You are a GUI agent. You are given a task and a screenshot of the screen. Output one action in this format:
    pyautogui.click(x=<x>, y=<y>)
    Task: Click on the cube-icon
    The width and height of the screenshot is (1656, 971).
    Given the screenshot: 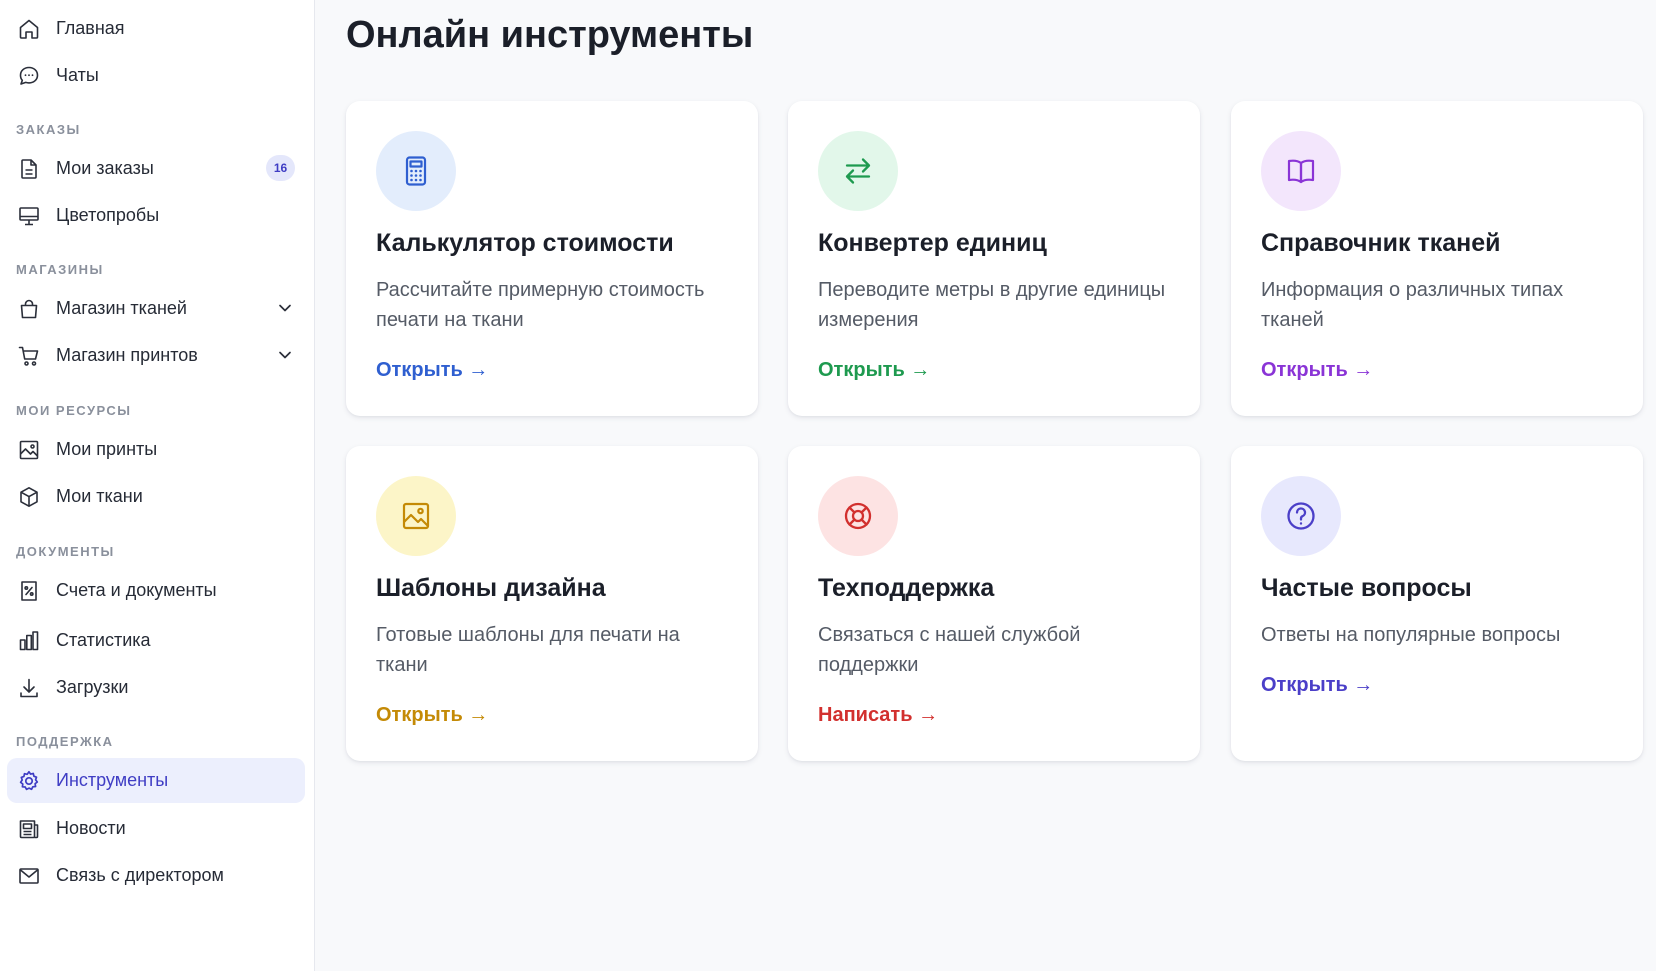 What is the action you would take?
    pyautogui.click(x=29, y=497)
    